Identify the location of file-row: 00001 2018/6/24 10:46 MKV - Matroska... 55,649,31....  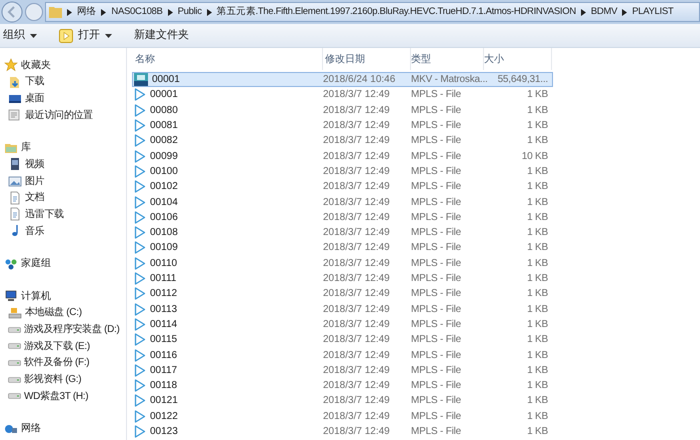
(342, 80).